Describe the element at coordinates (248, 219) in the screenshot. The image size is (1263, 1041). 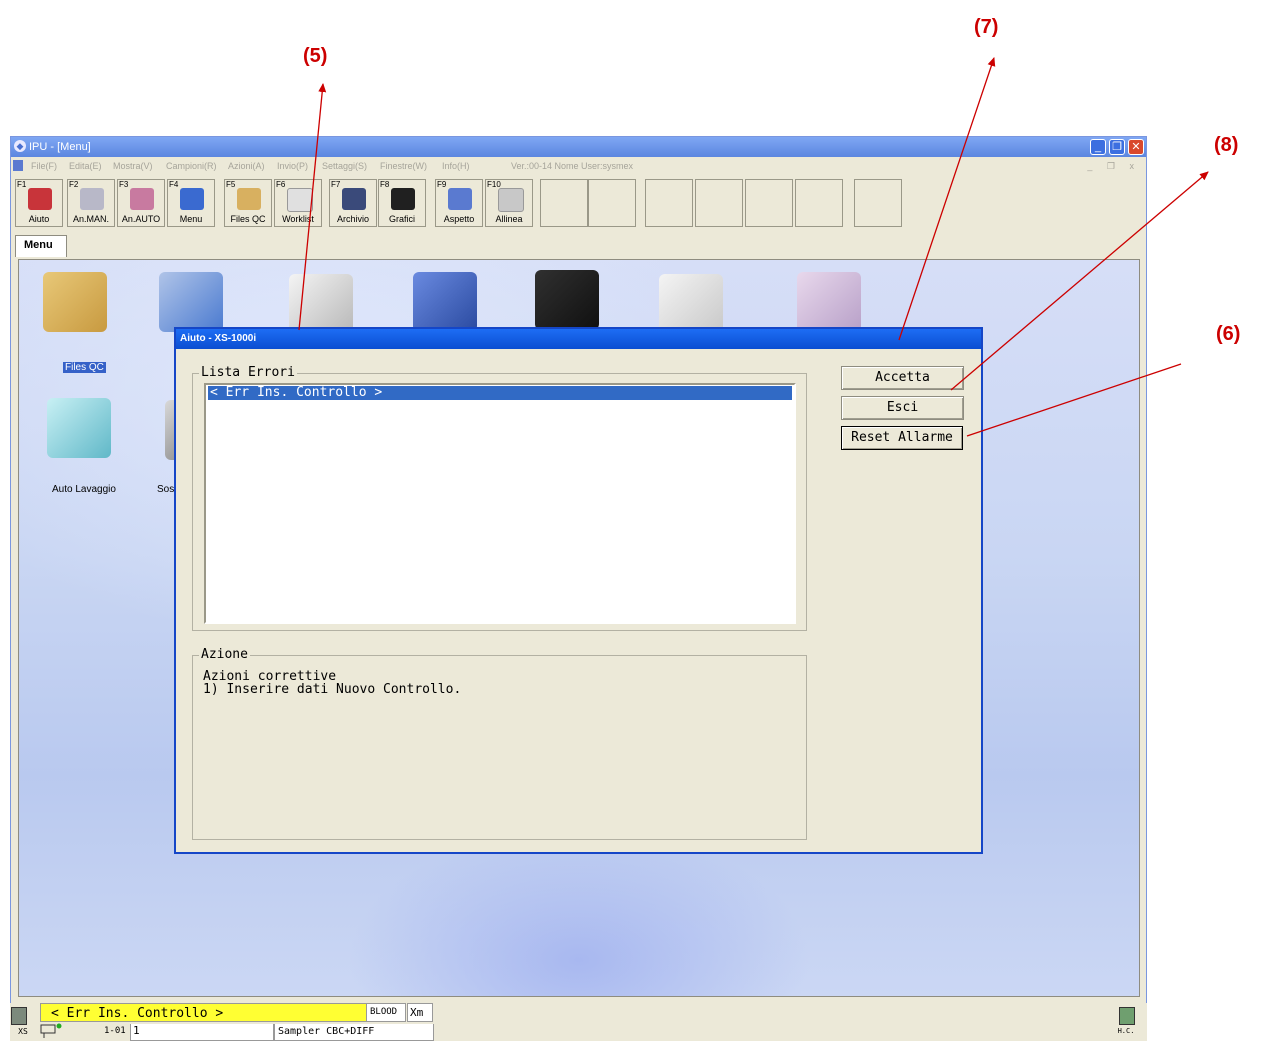
I see `toolbar-label: Files QC` at that location.